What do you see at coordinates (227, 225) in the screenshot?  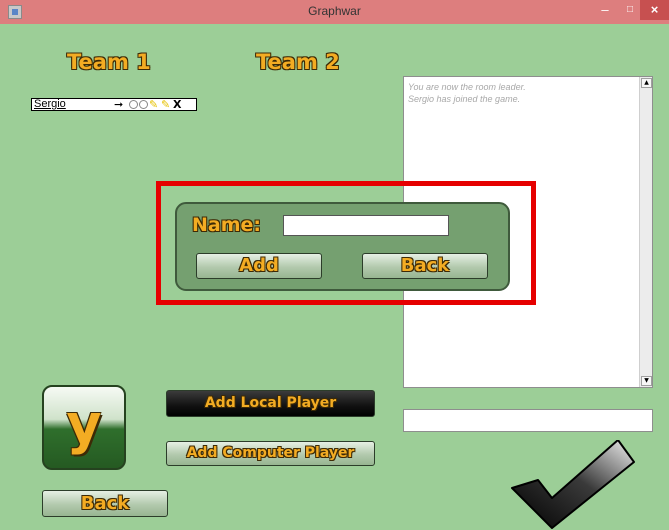 I see `name-label: Name:` at bounding box center [227, 225].